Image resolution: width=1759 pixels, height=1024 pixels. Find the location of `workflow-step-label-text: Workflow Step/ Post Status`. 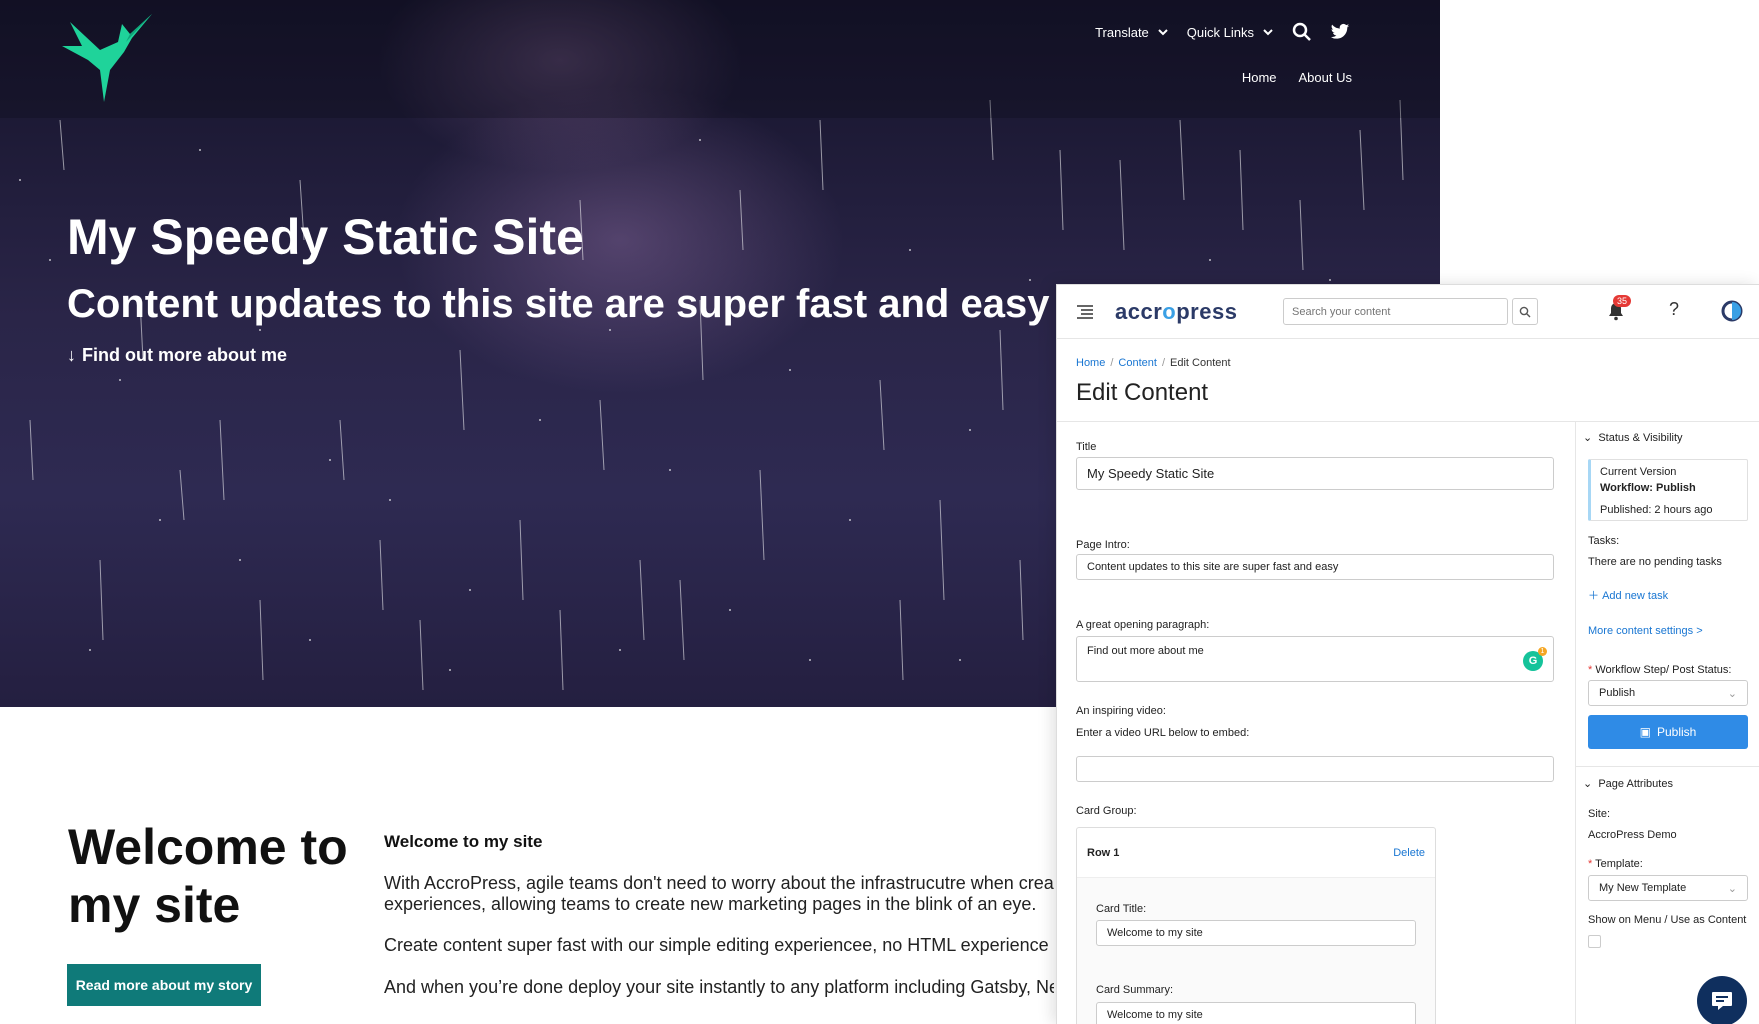

workflow-step-label-text: Workflow Step/ Post Status is located at coordinates (1662, 670).